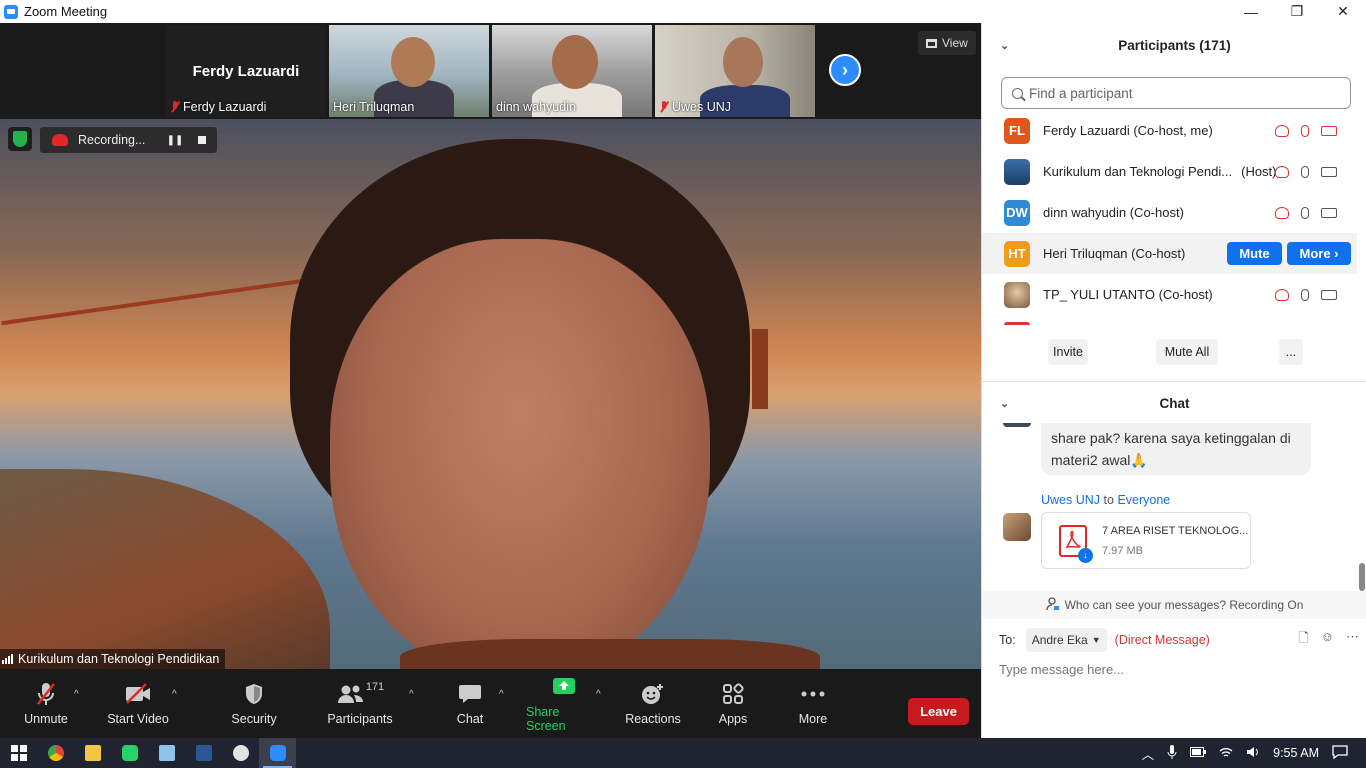  What do you see at coordinates (138, 703) in the screenshot?
I see `start-video-button: Start Video` at bounding box center [138, 703].